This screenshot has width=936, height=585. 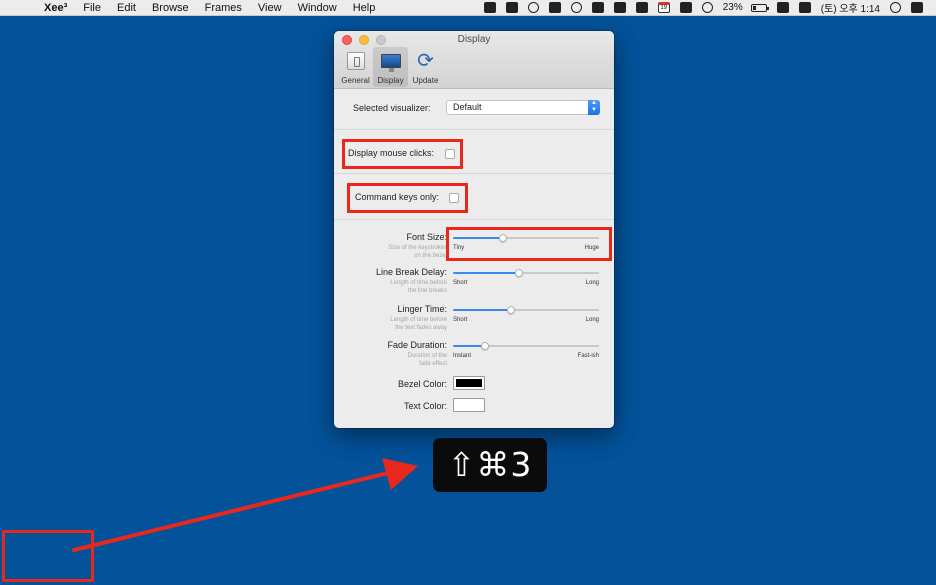 I want to click on line-break-delay-desc-2: the line breaks, so click(x=427, y=291).